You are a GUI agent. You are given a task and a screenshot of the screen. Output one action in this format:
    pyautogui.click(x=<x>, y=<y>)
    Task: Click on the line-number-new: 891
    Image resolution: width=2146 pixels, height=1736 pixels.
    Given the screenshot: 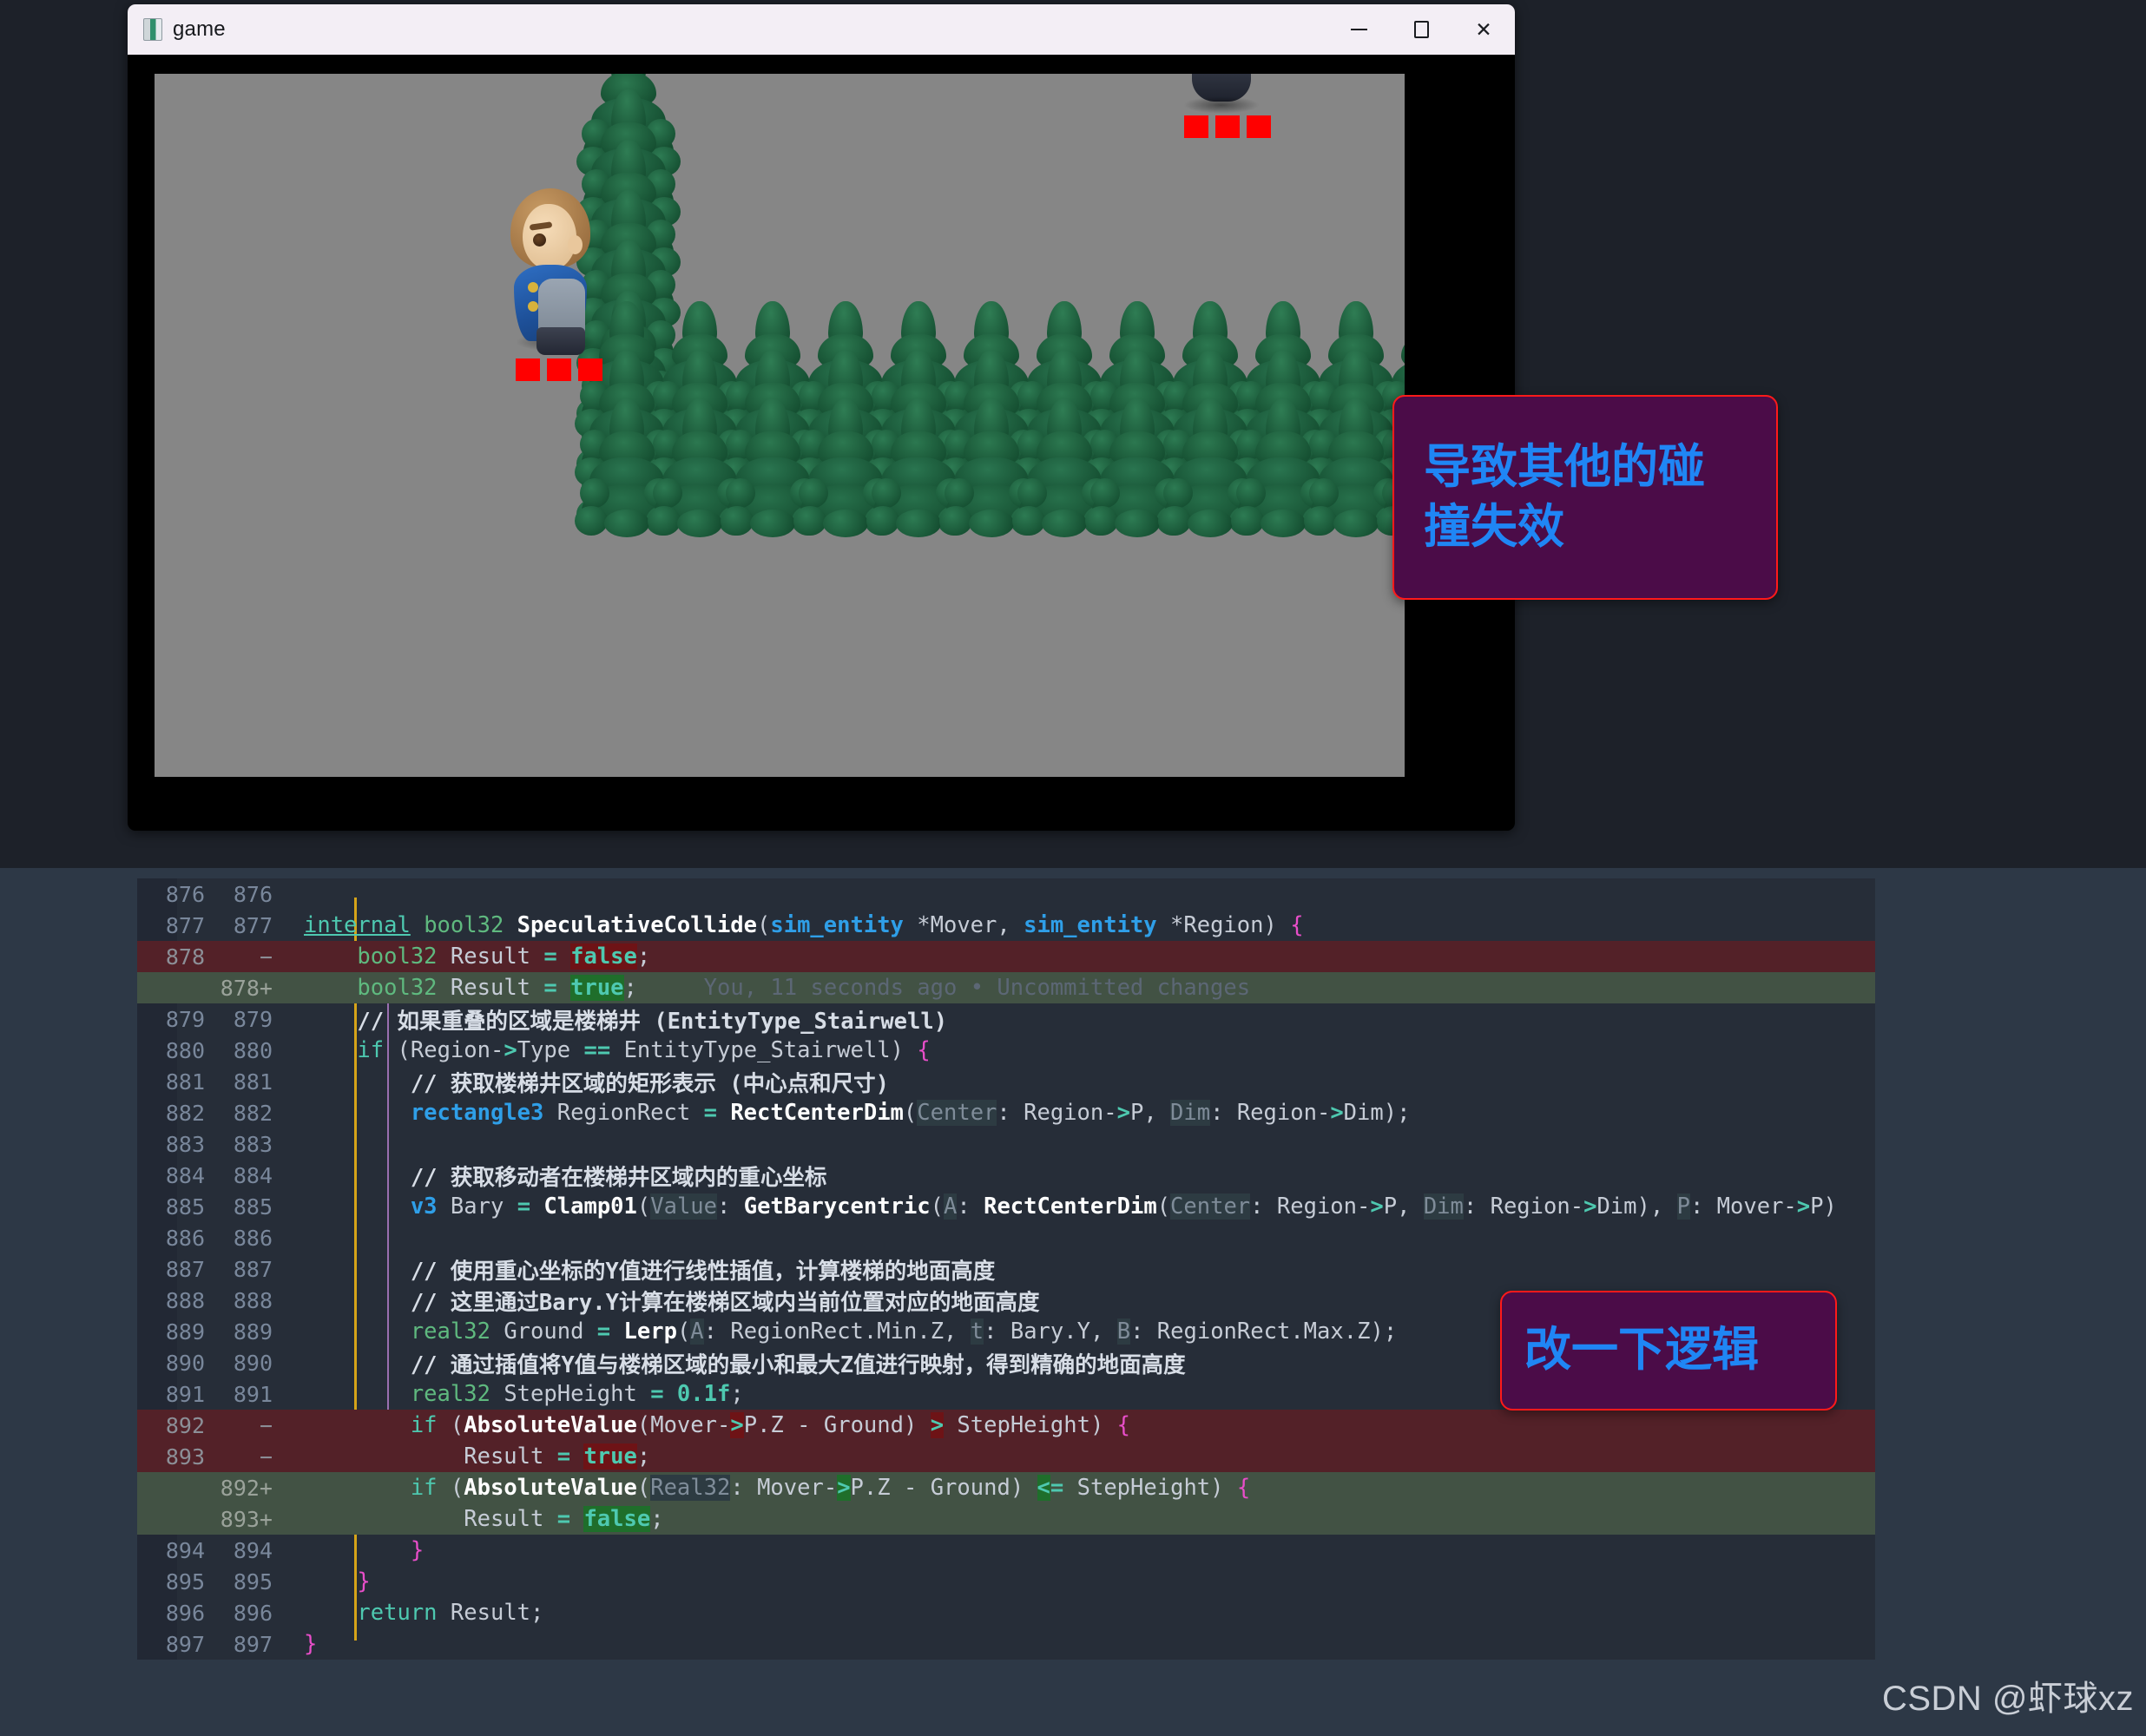 What is the action you would take?
    pyautogui.click(x=253, y=1394)
    